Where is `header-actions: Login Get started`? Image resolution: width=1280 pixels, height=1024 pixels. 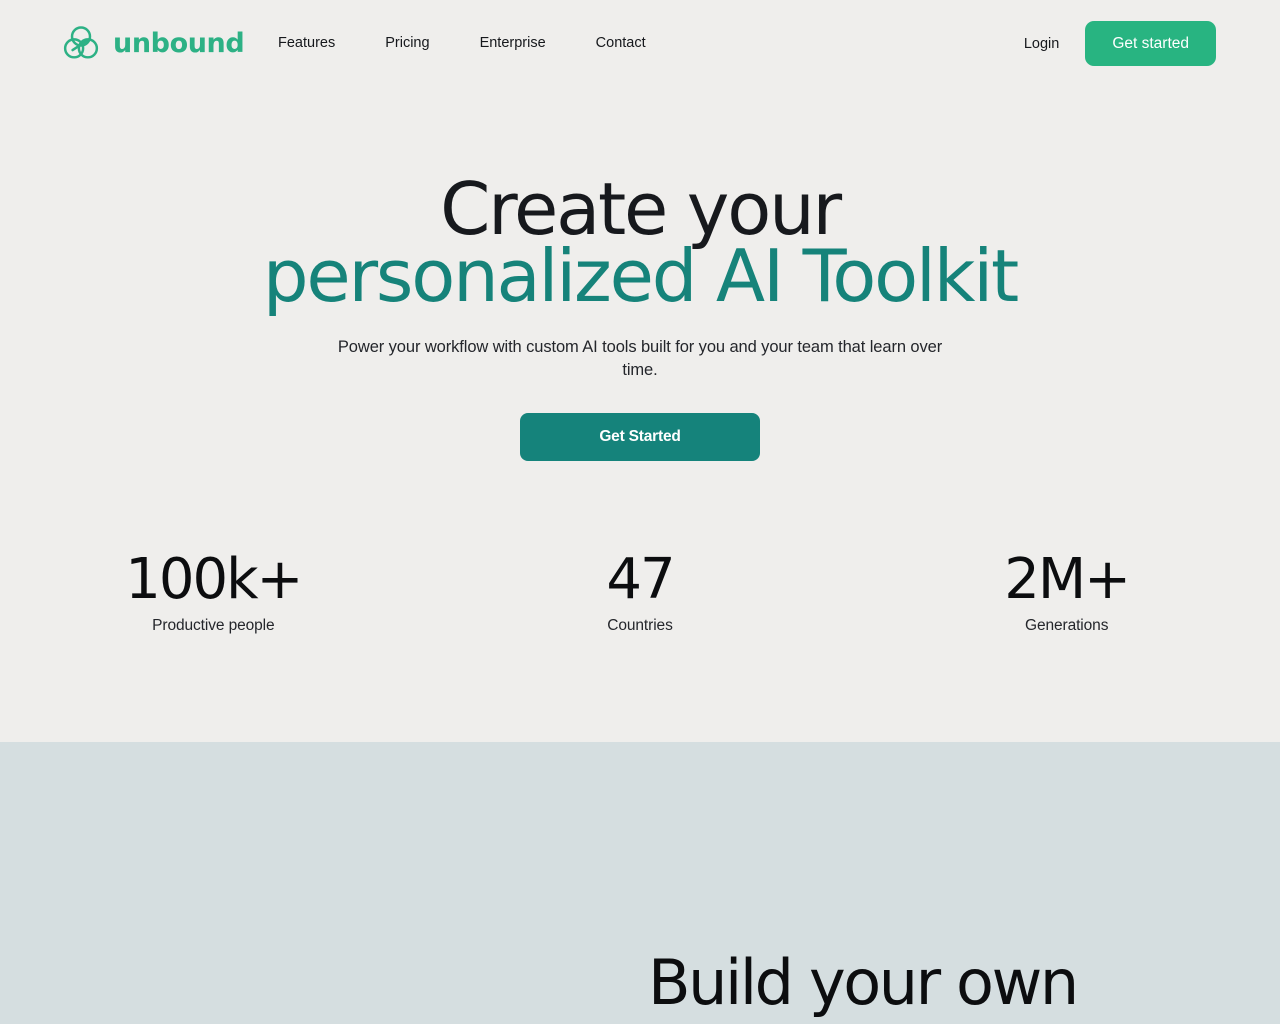 header-actions: Login Get started is located at coordinates (1120, 43).